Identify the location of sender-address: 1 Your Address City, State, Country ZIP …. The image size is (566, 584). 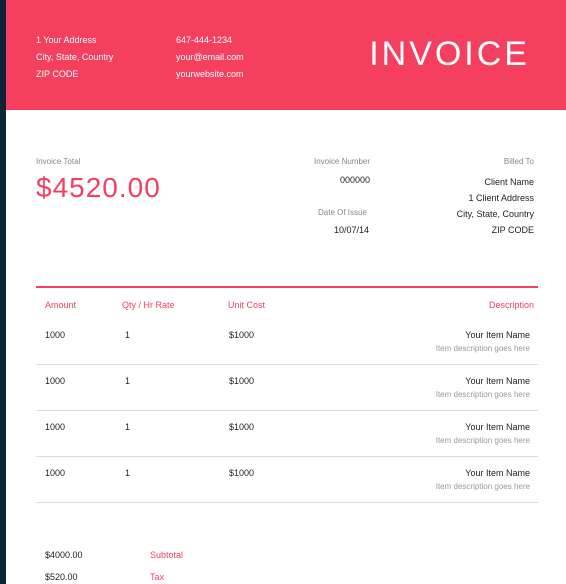
(74, 57).